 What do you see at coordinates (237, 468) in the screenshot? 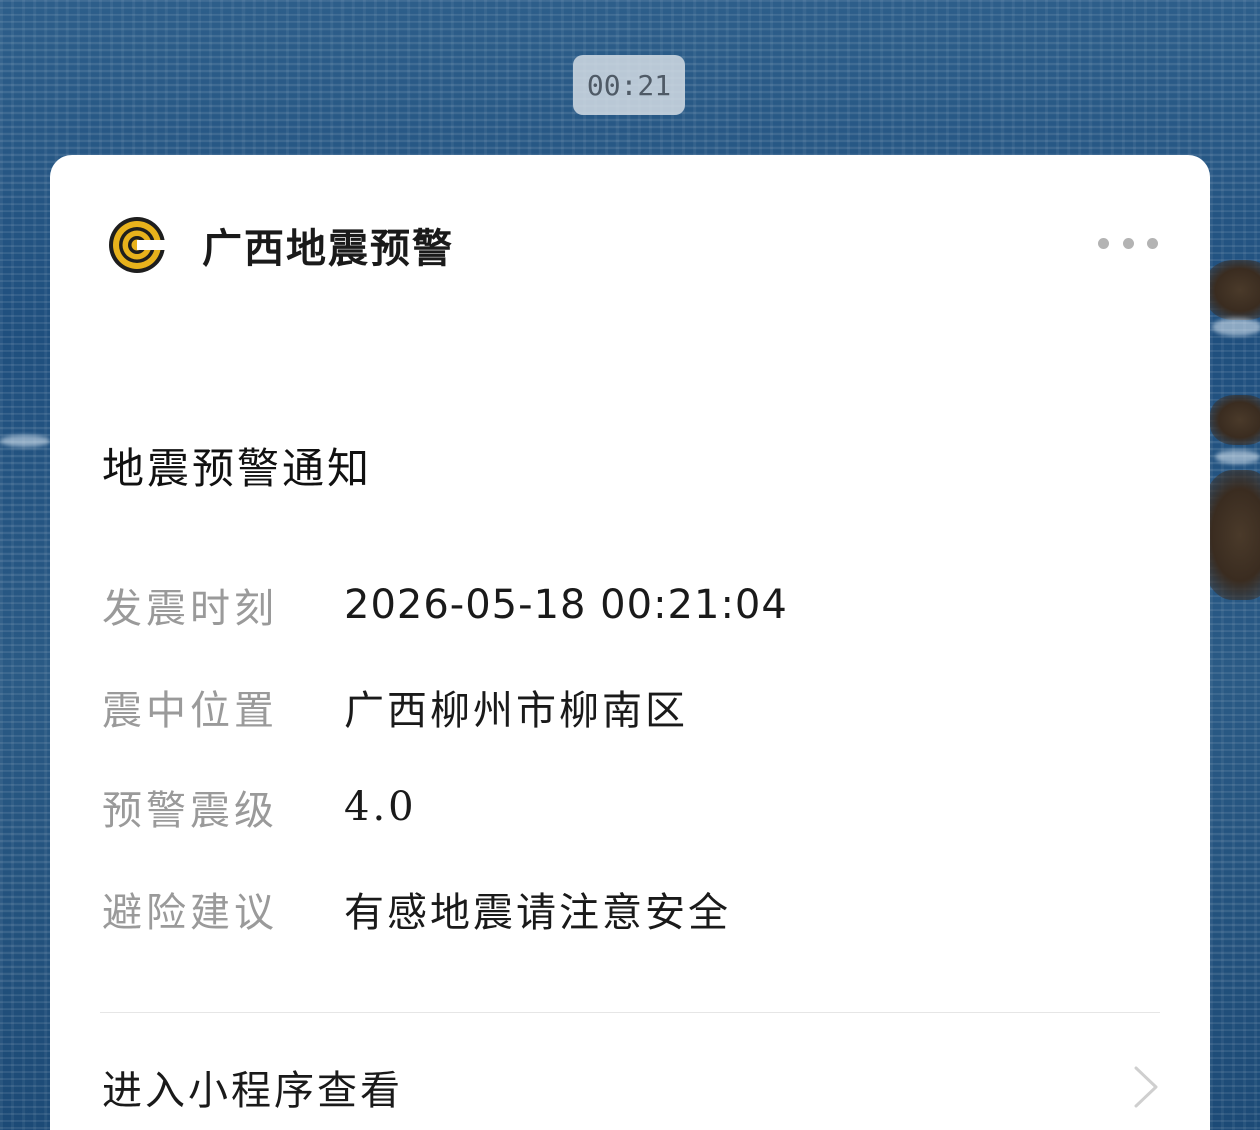
I see `notice-title: 地震预警通知` at bounding box center [237, 468].